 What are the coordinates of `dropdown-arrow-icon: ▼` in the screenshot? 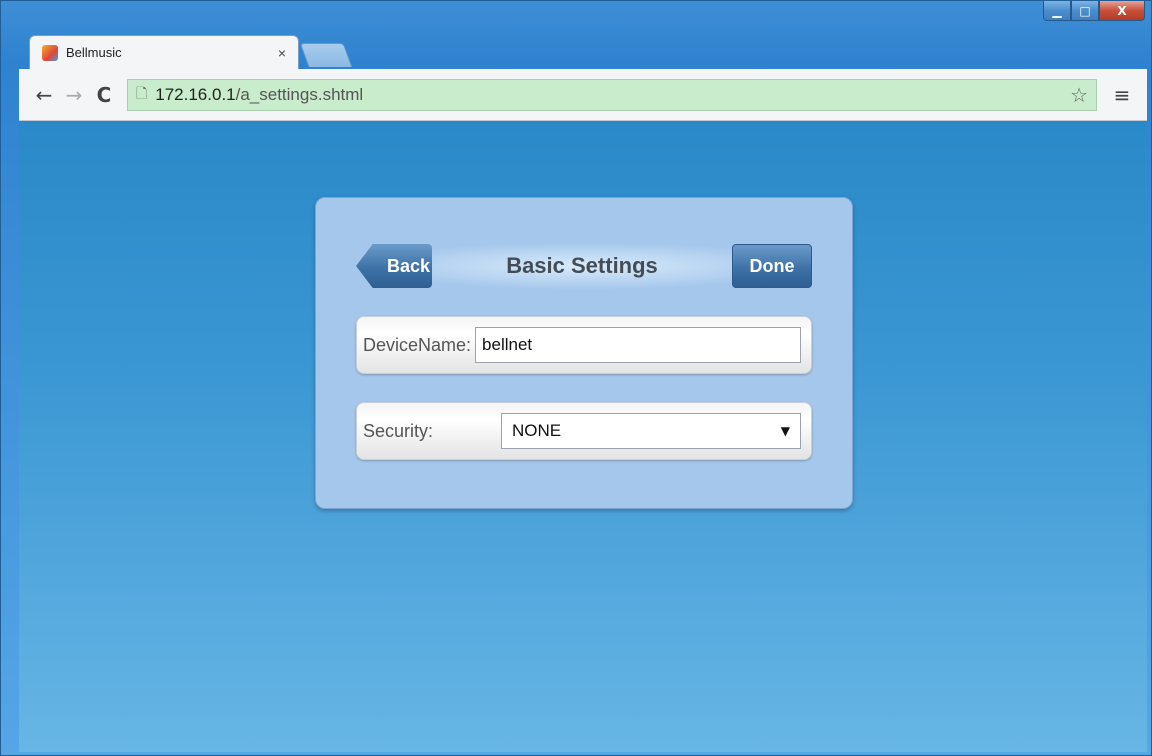 It's located at (785, 431).